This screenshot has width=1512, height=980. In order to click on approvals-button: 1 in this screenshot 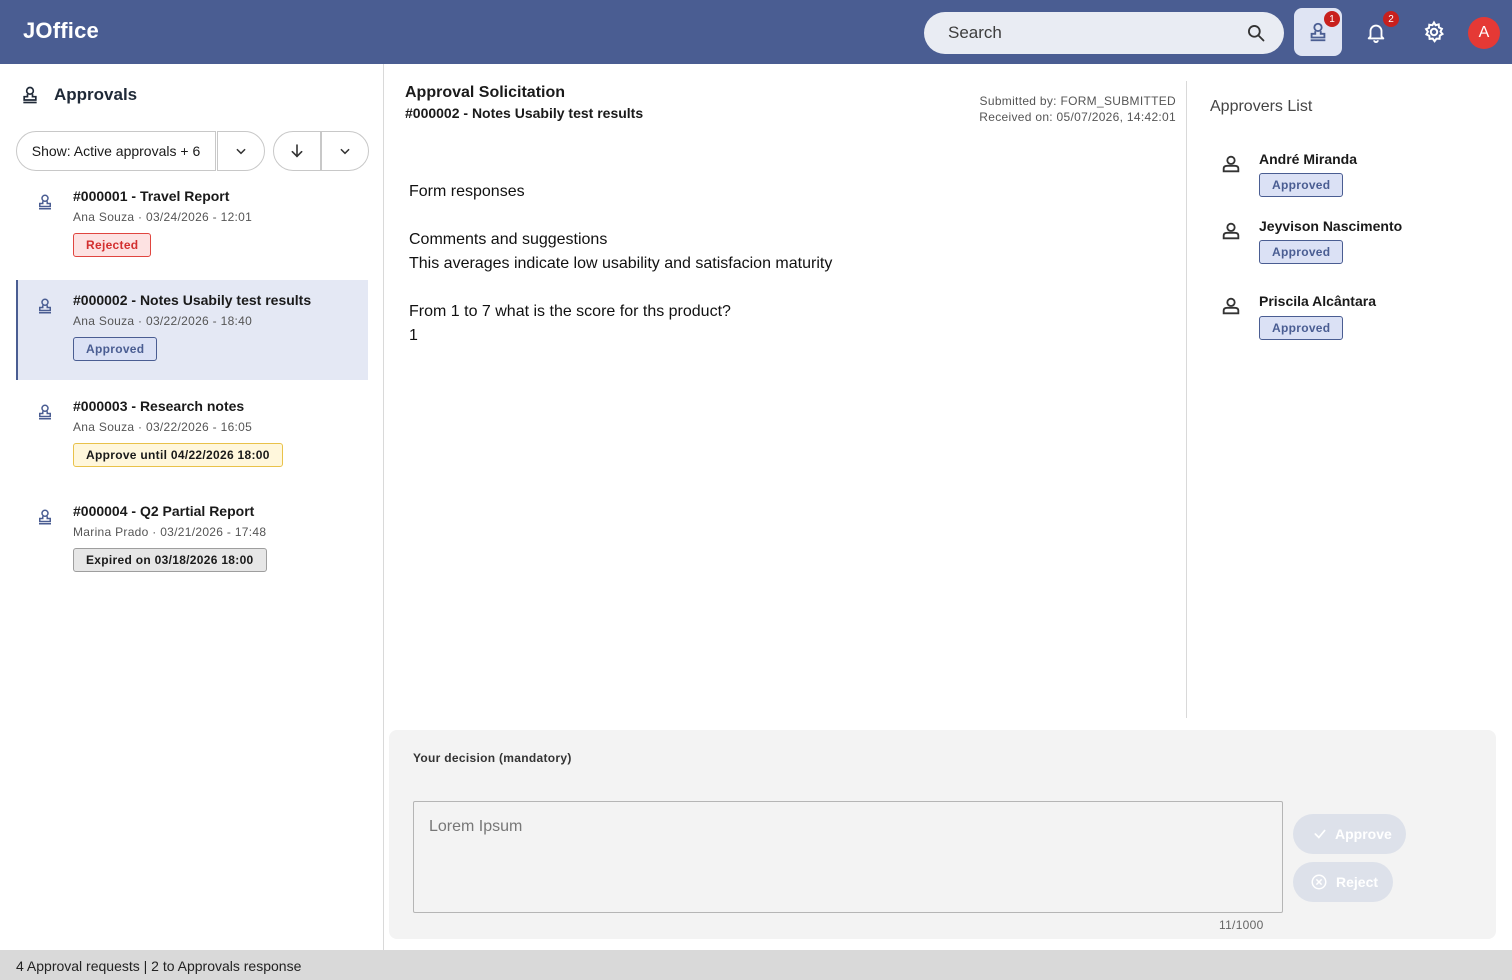, I will do `click(1318, 32)`.